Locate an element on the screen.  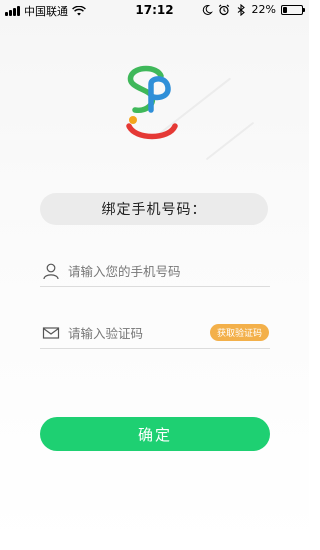
logo-smile is located at coordinates (152, 131).